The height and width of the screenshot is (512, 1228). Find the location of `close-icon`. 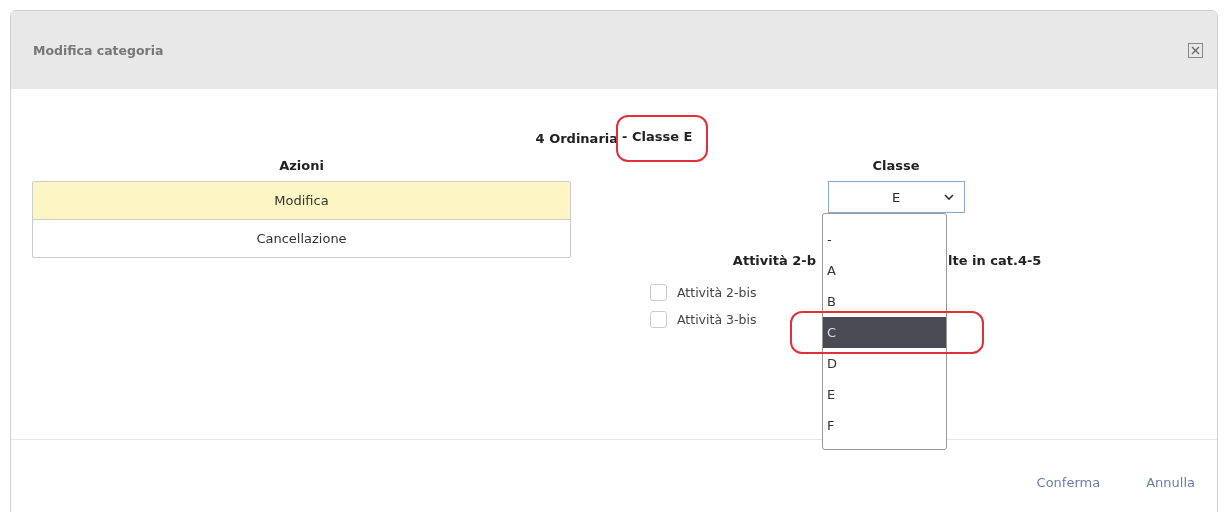

close-icon is located at coordinates (1195, 50).